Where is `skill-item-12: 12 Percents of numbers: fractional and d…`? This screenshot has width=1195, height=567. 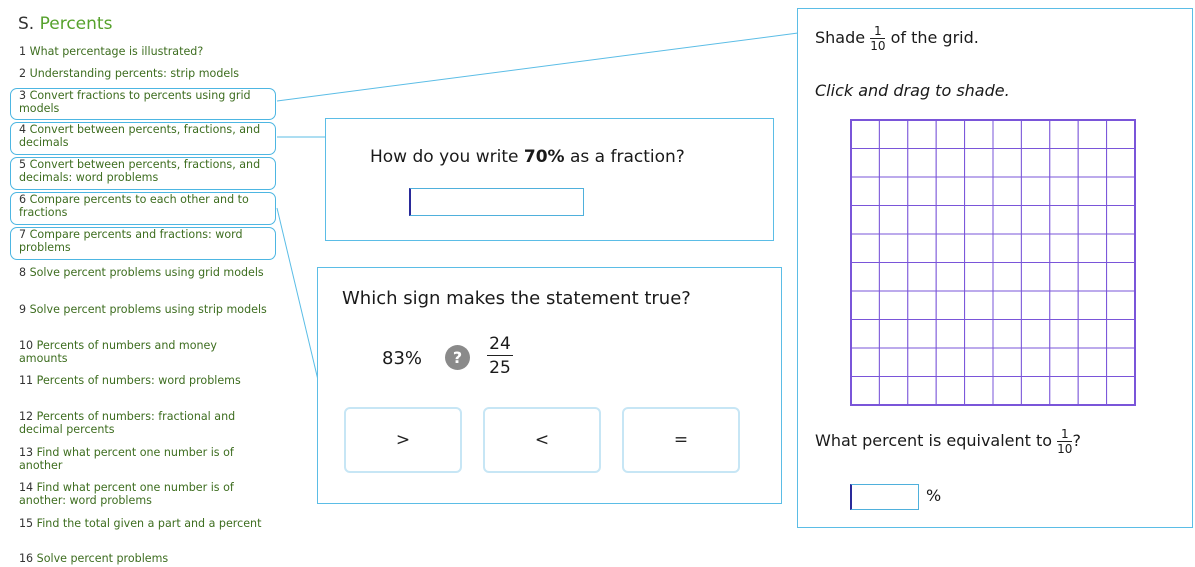 skill-item-12: 12 Percents of numbers: fractional and d… is located at coordinates (143, 422).